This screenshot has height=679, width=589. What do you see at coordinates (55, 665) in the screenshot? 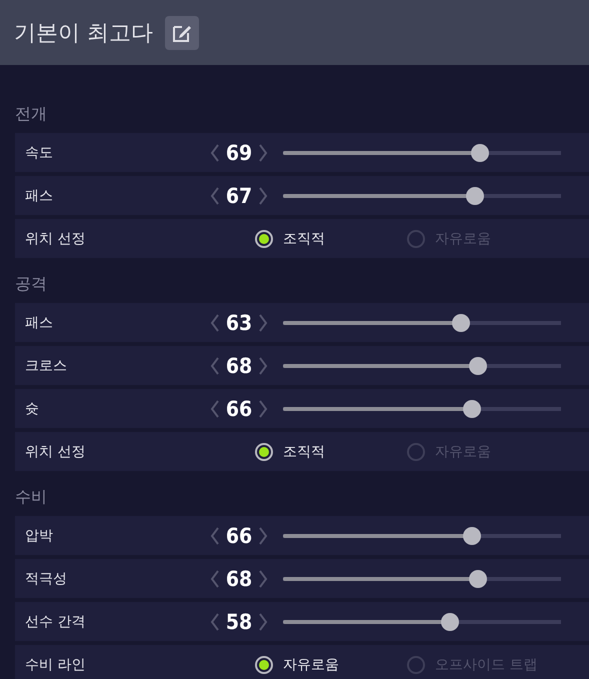
I see `setting-label: 수비 라인` at bounding box center [55, 665].